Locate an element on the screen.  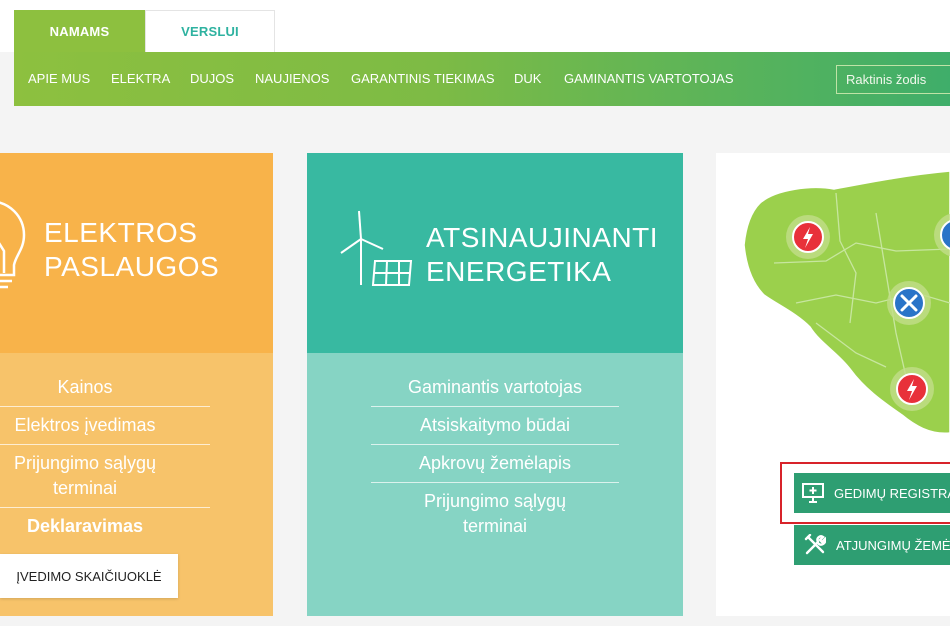
tab-namams: NAMAMS is located at coordinates (79, 31).